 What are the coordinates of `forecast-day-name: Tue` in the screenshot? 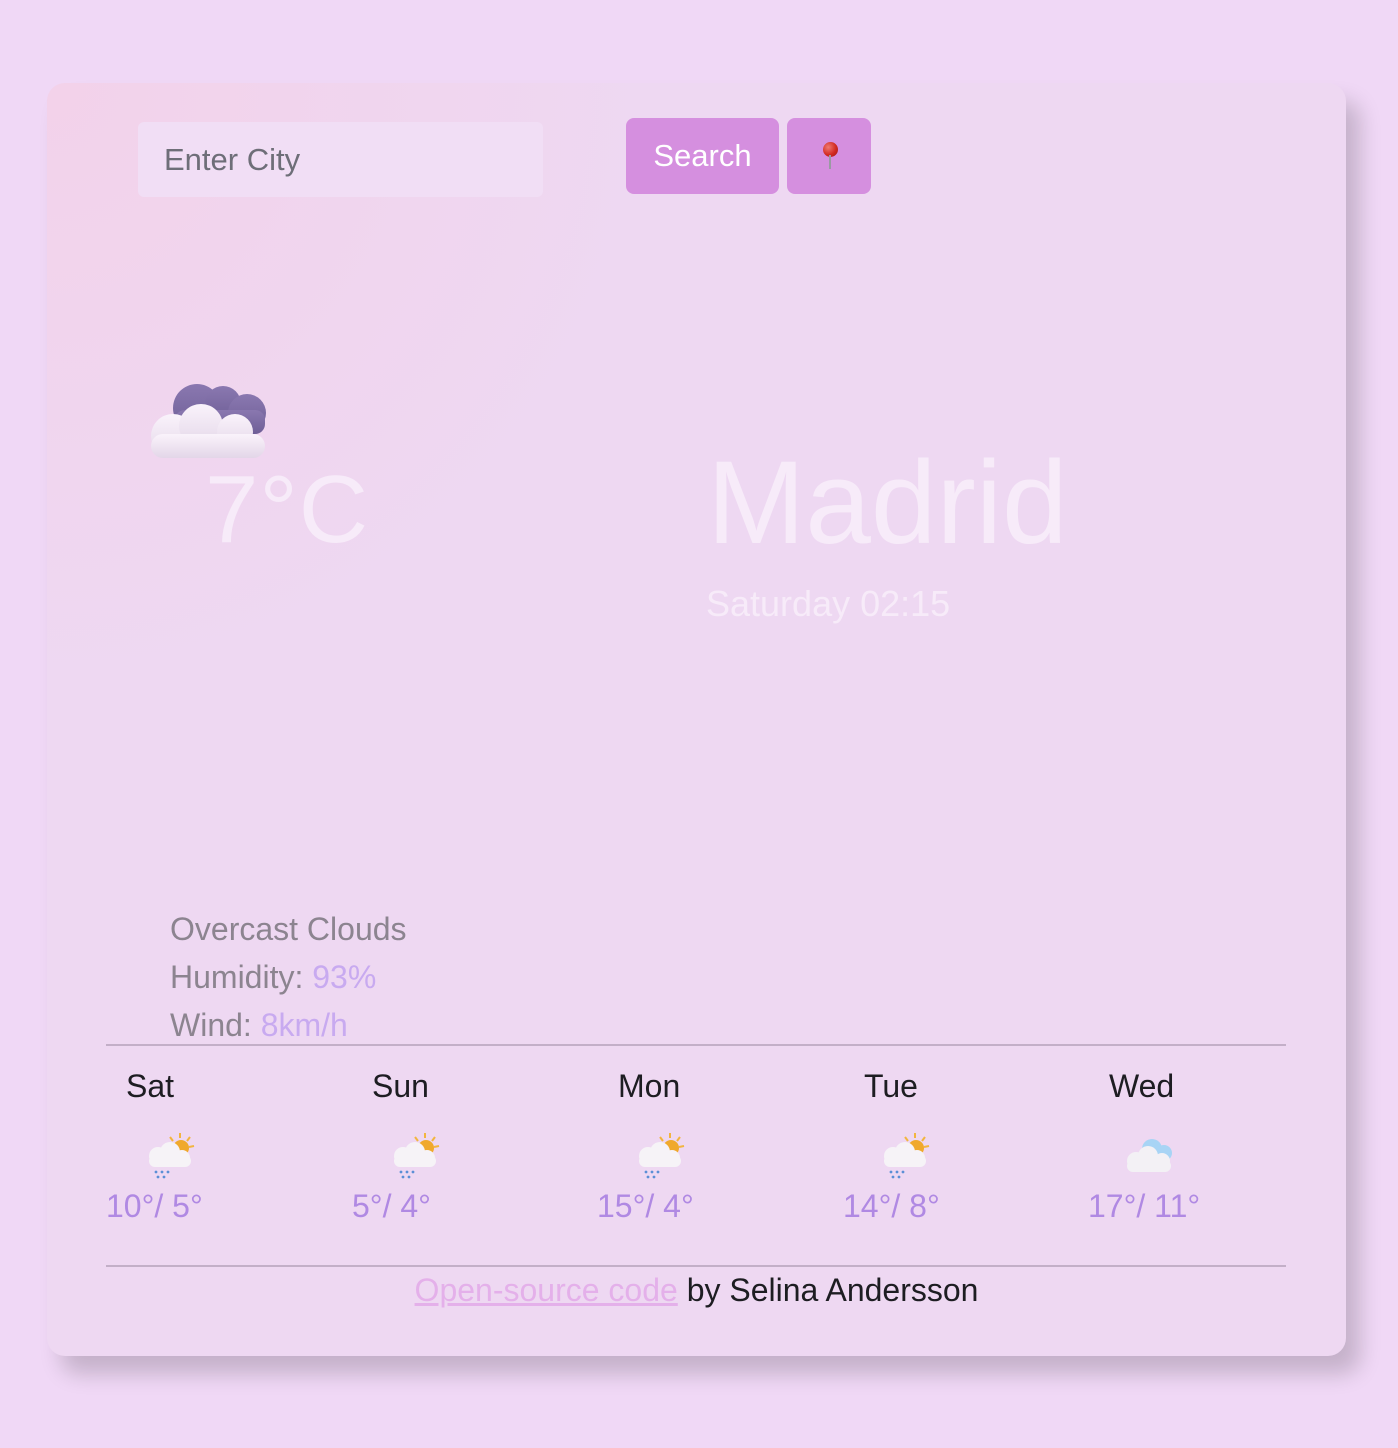 It's located at (891, 1086).